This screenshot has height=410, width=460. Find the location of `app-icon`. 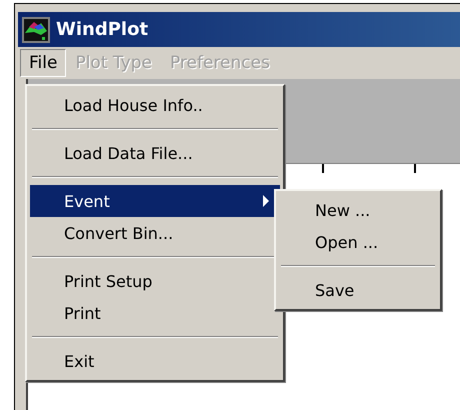

app-icon is located at coordinates (36, 29).